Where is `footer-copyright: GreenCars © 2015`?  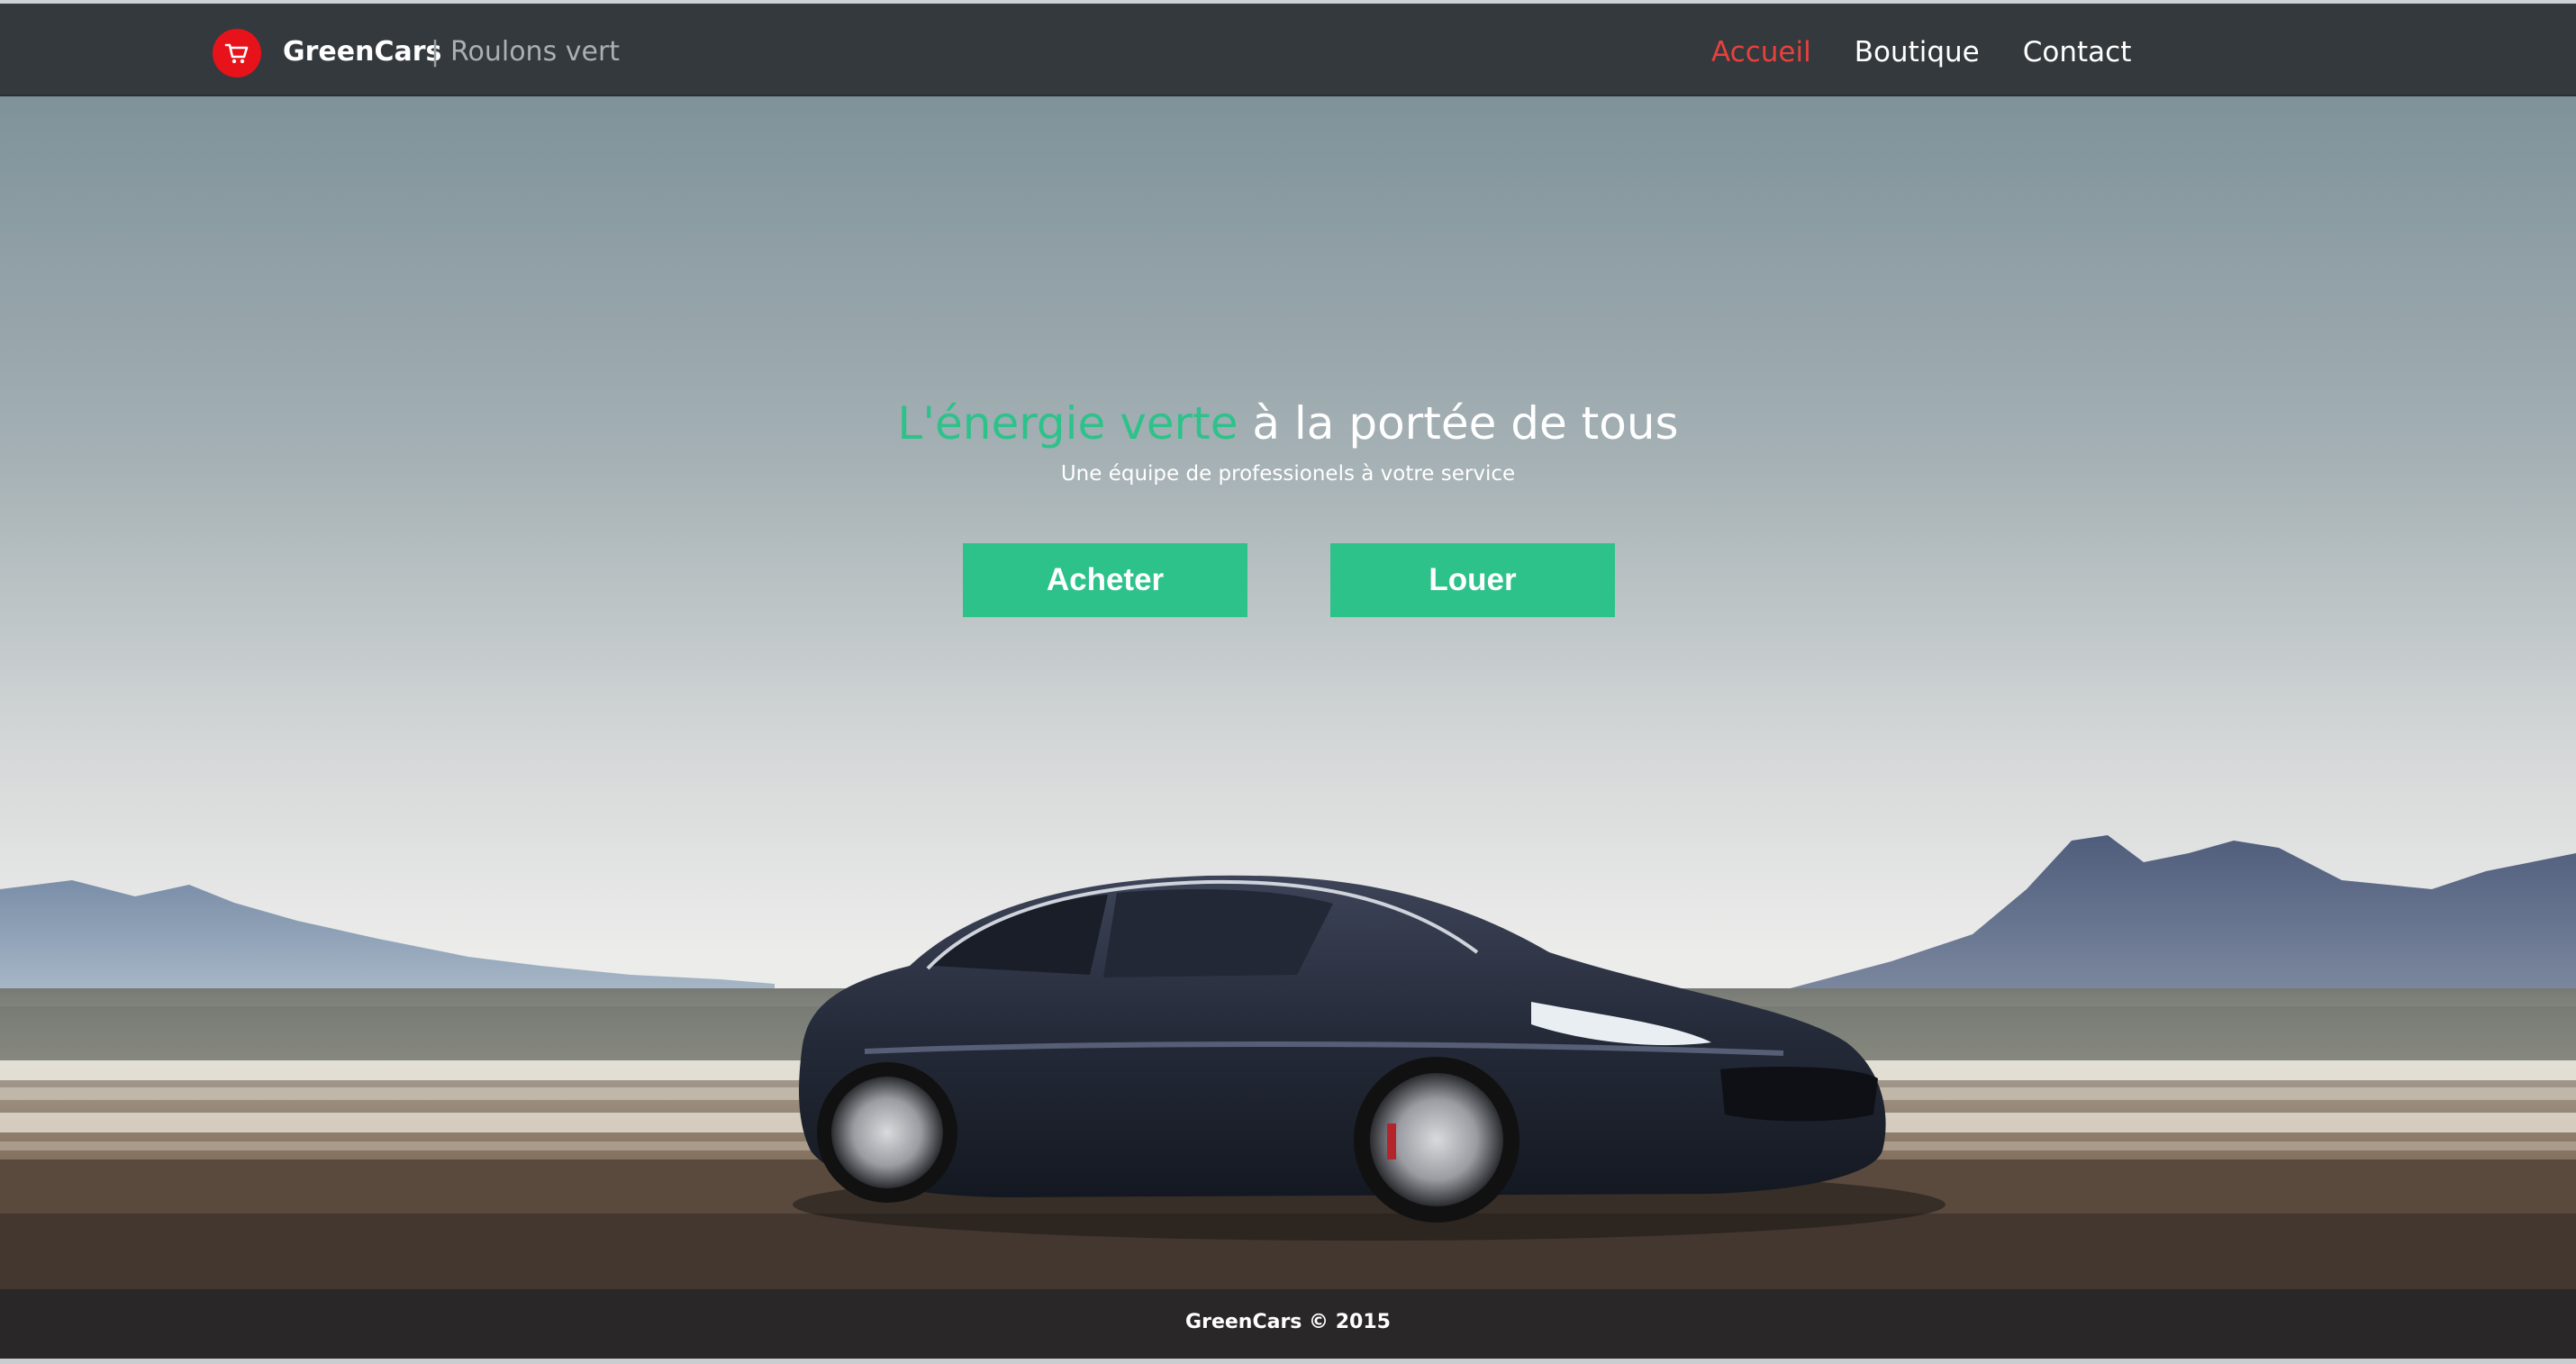 footer-copyright: GreenCars © 2015 is located at coordinates (1288, 1322).